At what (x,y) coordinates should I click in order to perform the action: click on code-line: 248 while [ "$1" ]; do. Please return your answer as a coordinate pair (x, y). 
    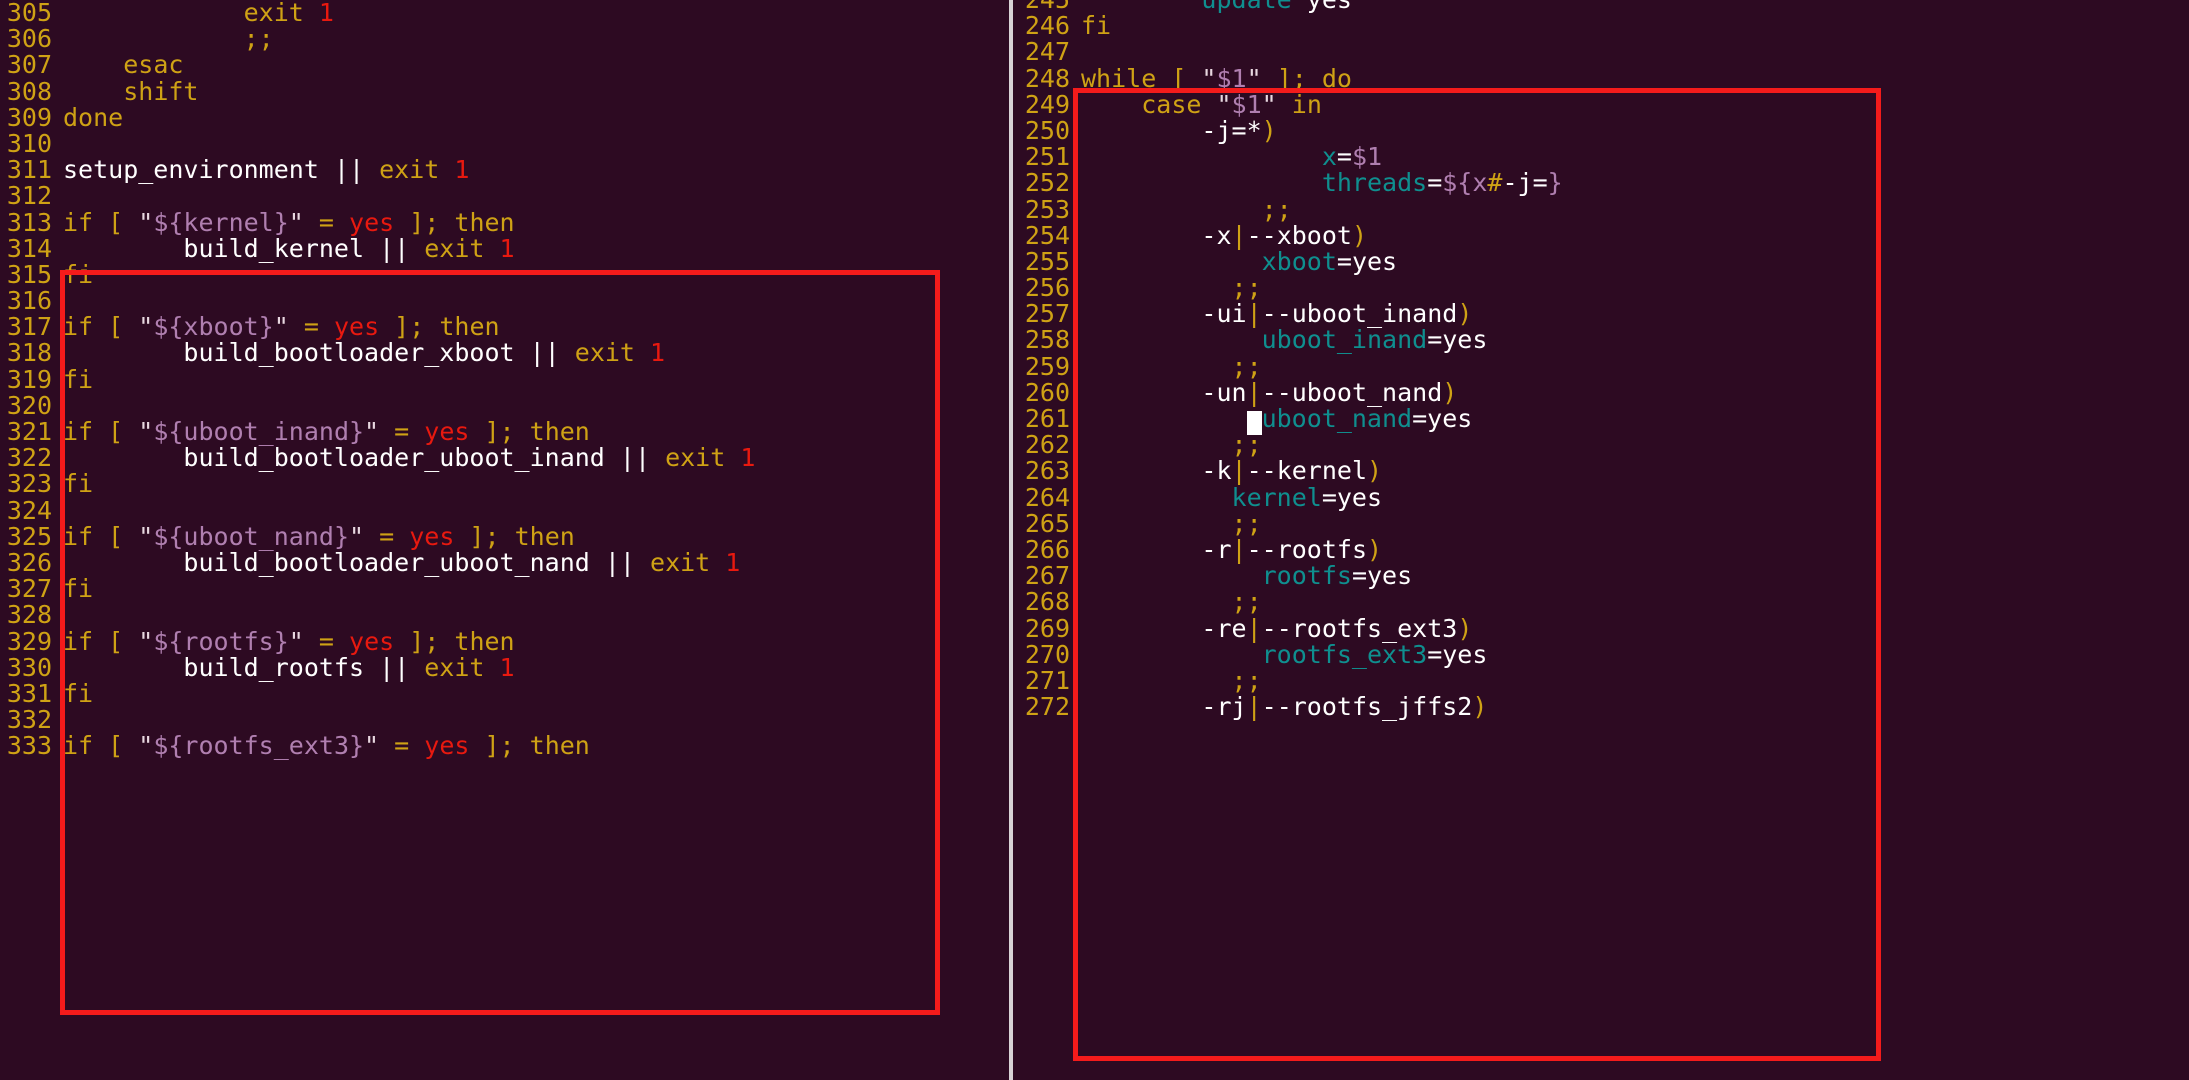
    Looking at the image, I should click on (1601, 78).